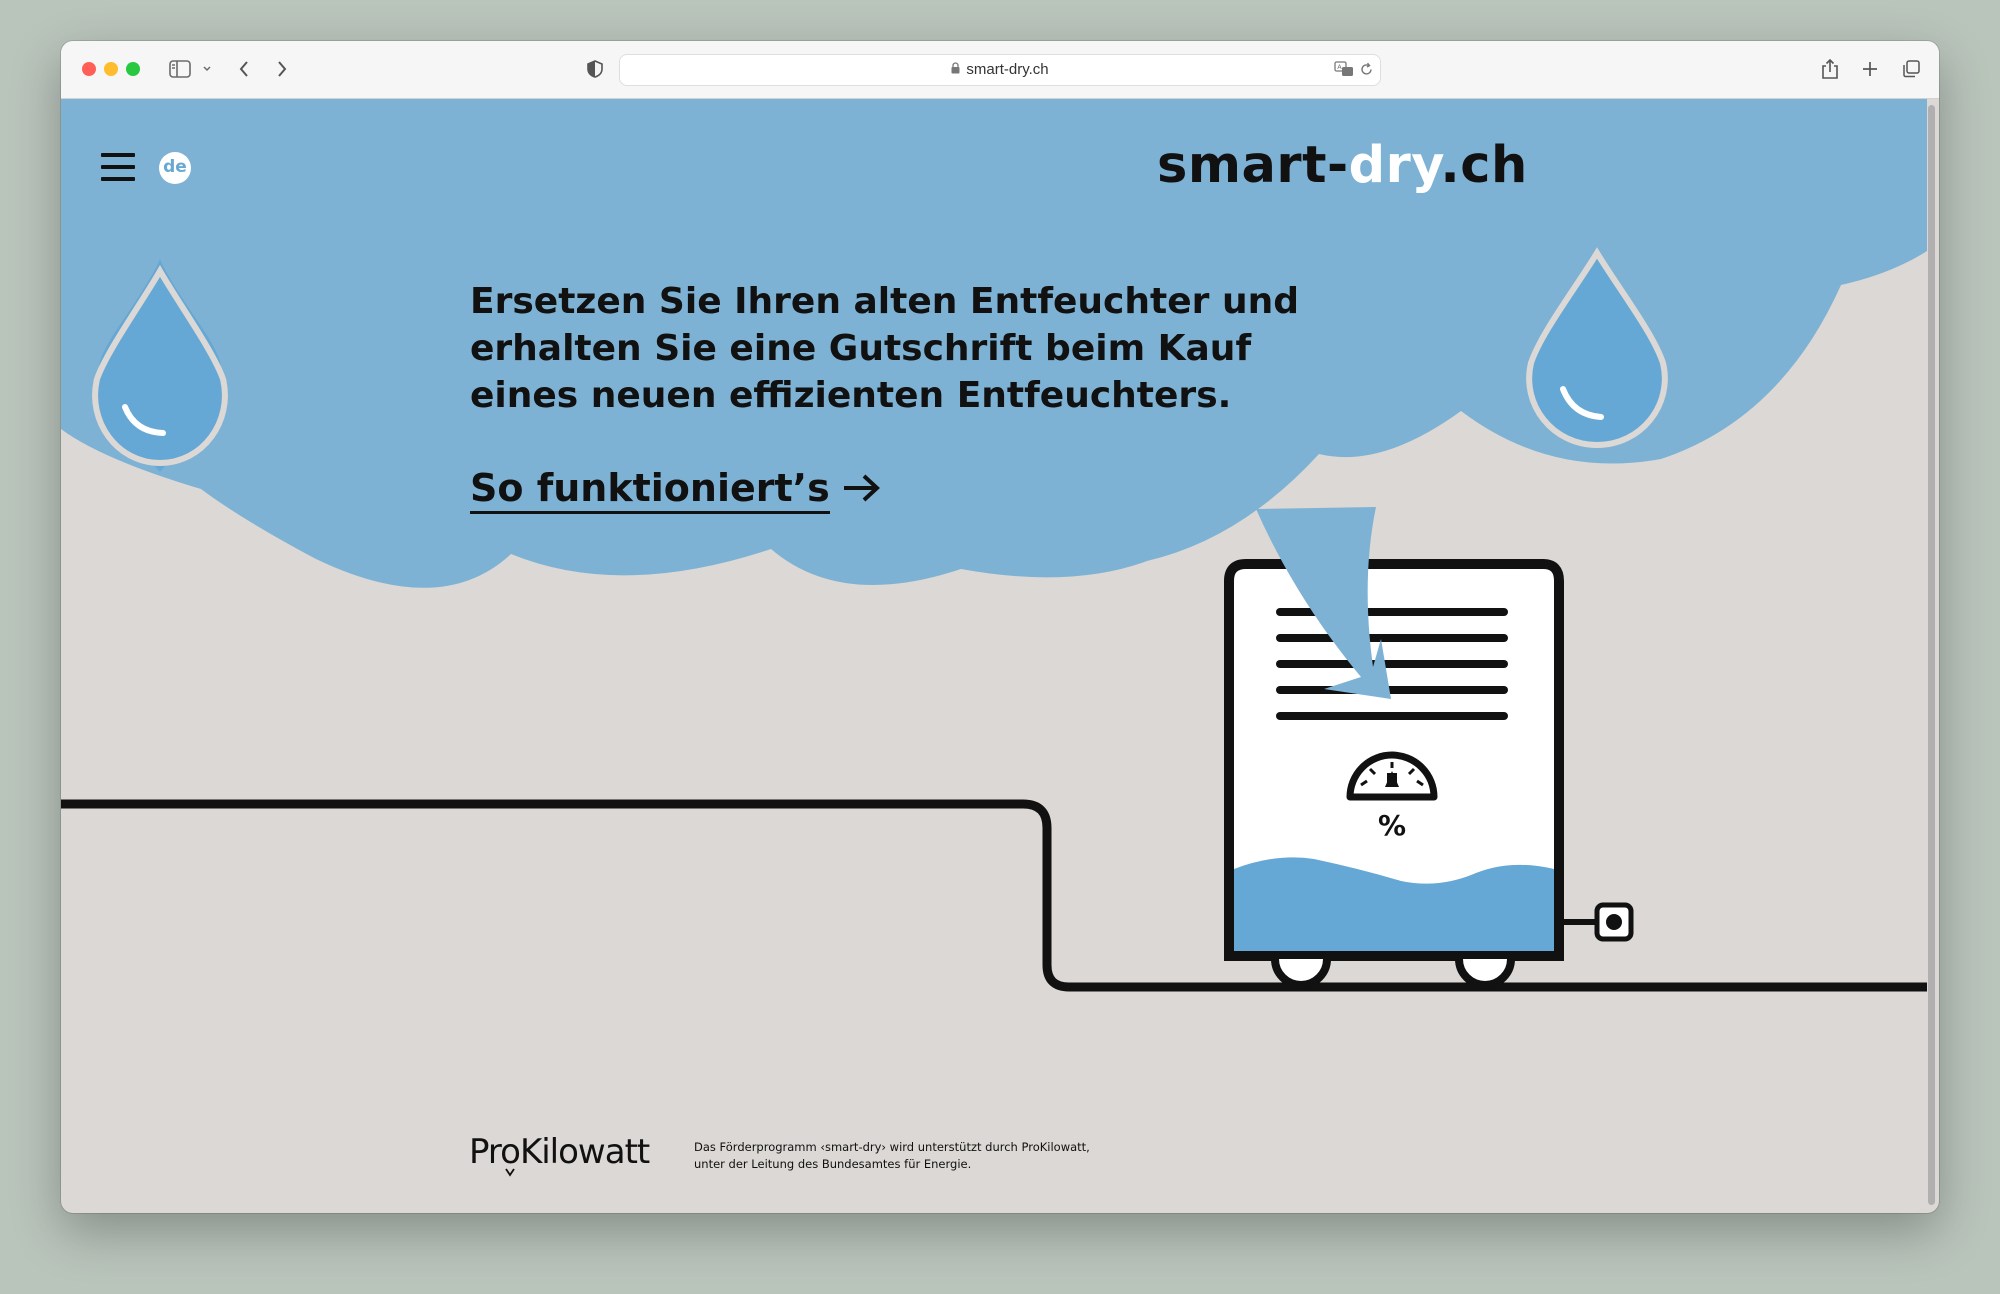 The image size is (2000, 1294). What do you see at coordinates (89, 69) in the screenshot?
I see `close-window-button` at bounding box center [89, 69].